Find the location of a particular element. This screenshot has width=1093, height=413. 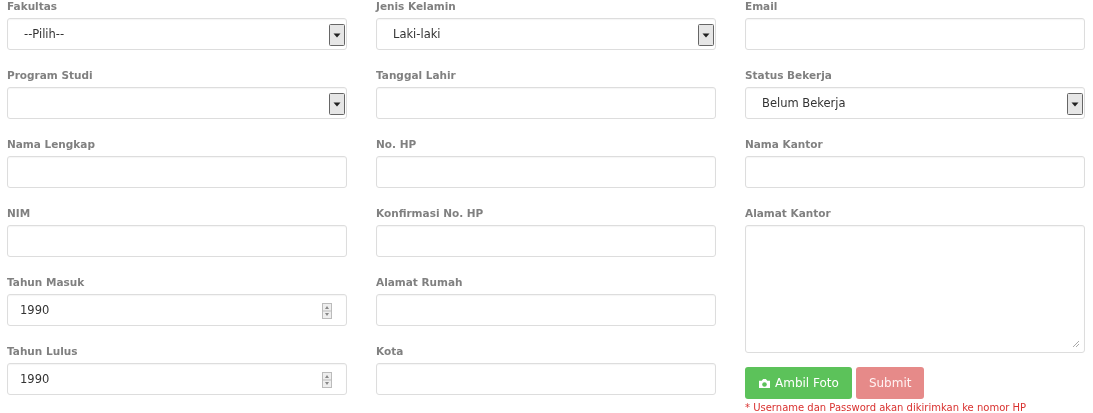

field-label: No. HP is located at coordinates (397, 144).